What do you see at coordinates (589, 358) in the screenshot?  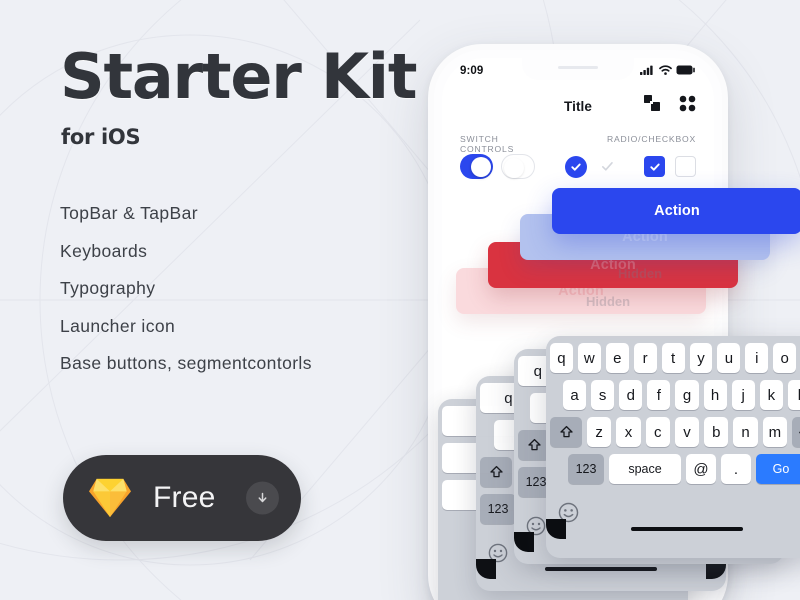 I see `key: w` at bounding box center [589, 358].